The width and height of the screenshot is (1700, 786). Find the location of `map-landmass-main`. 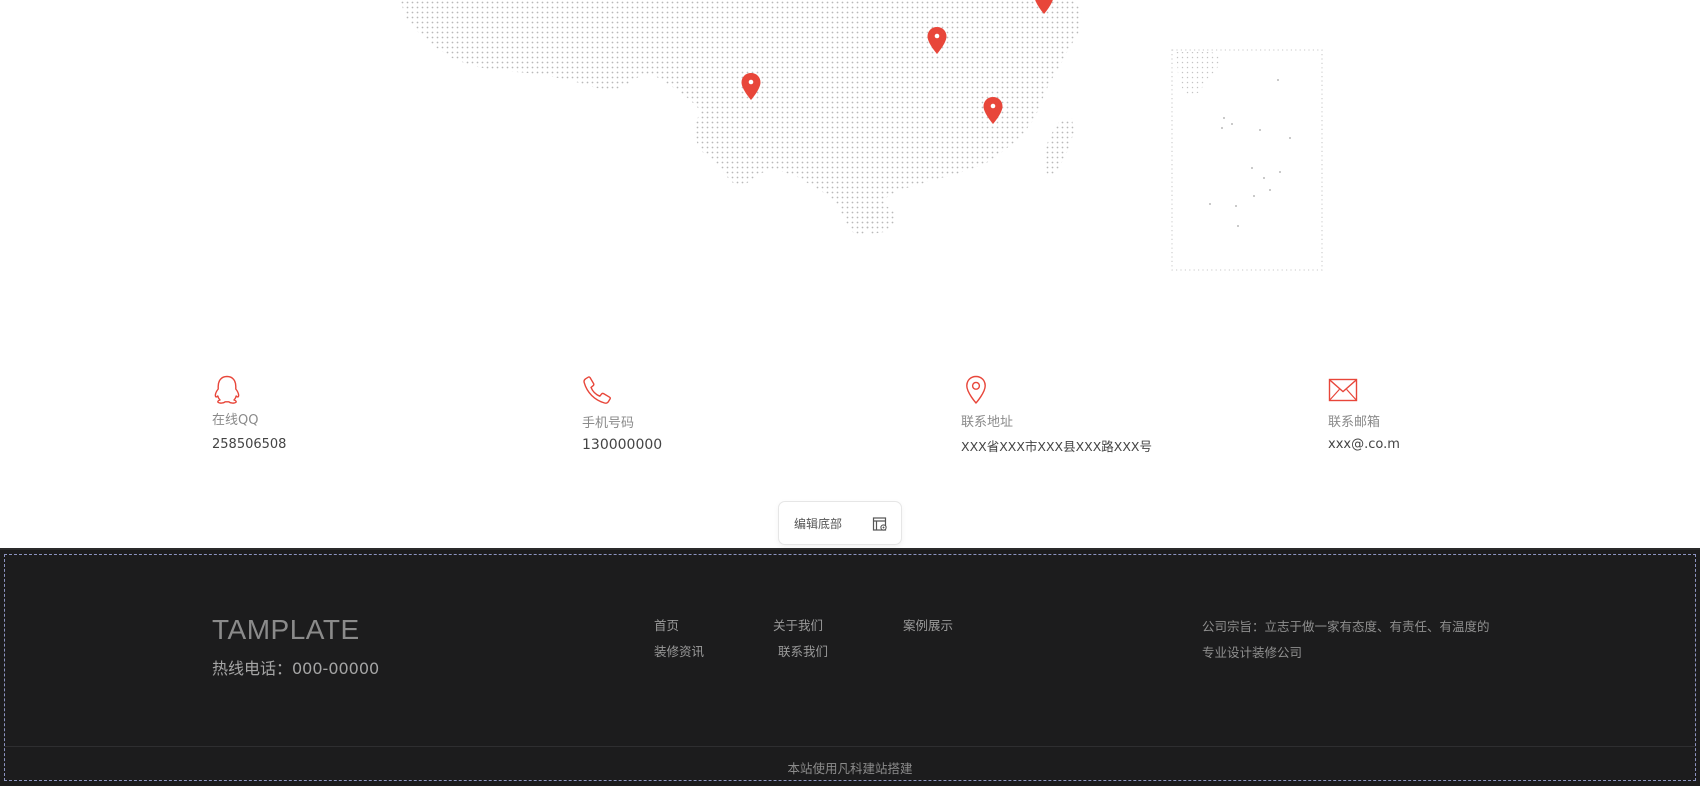

map-landmass-main is located at coordinates (741, 118).